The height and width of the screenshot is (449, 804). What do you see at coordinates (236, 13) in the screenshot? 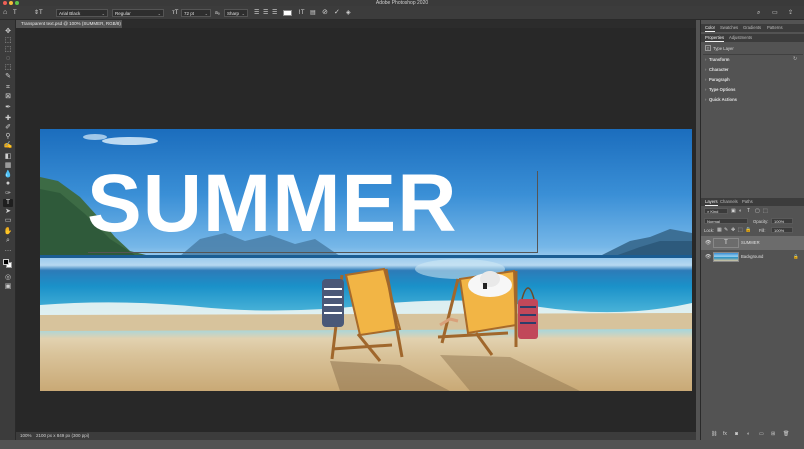
I see `antialias-select: Sharp ⌄` at bounding box center [236, 13].